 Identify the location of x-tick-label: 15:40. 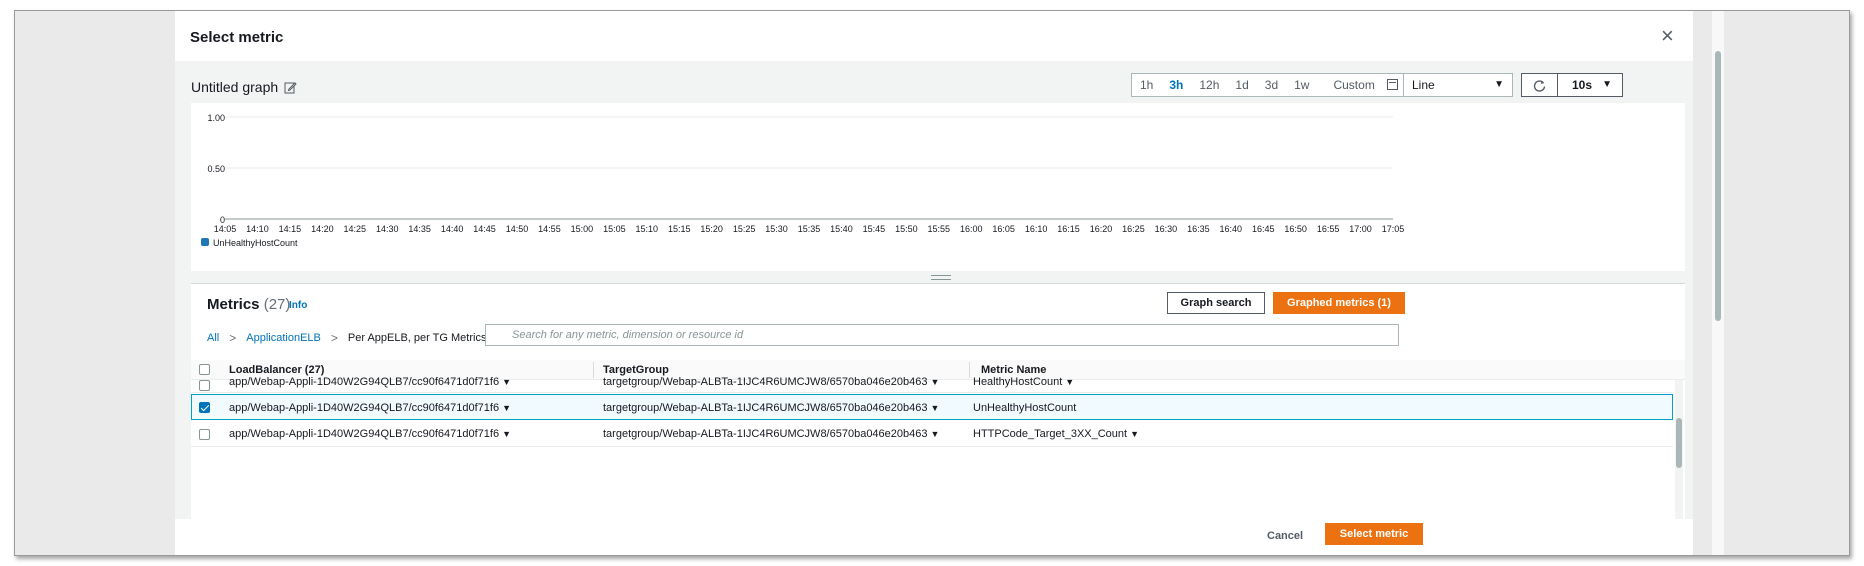
(841, 229).